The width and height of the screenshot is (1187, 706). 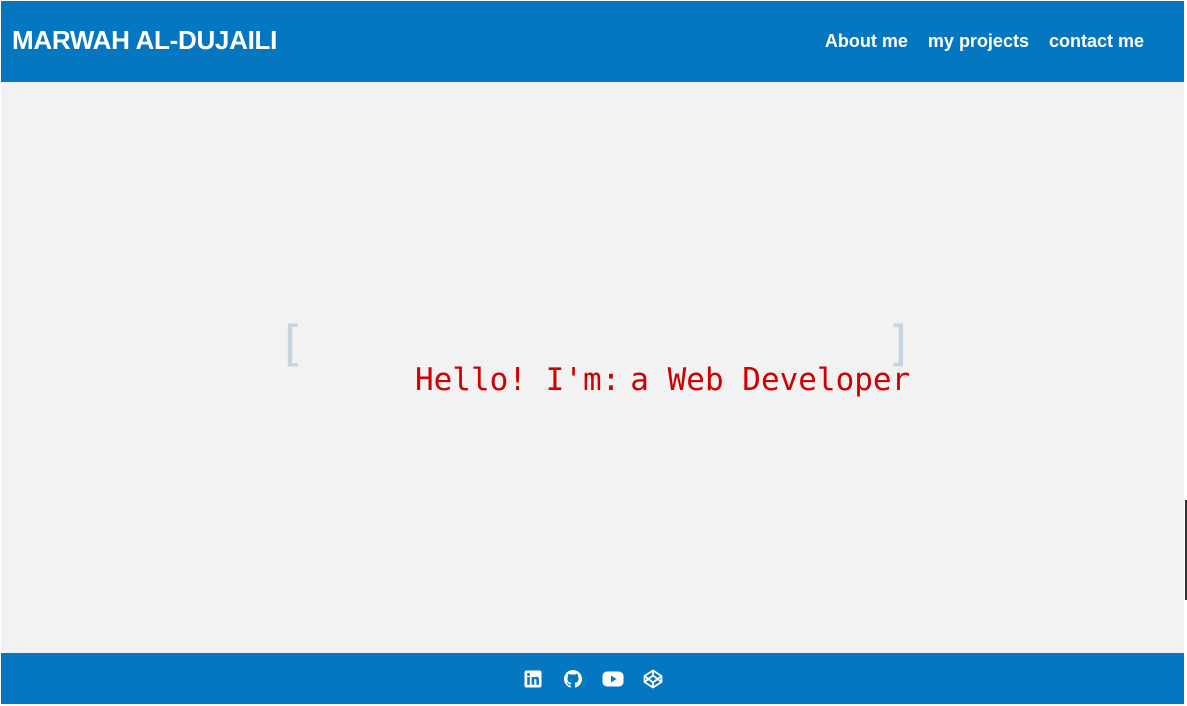 I want to click on greeting-text: Hello! I'm:, so click(x=517, y=380).